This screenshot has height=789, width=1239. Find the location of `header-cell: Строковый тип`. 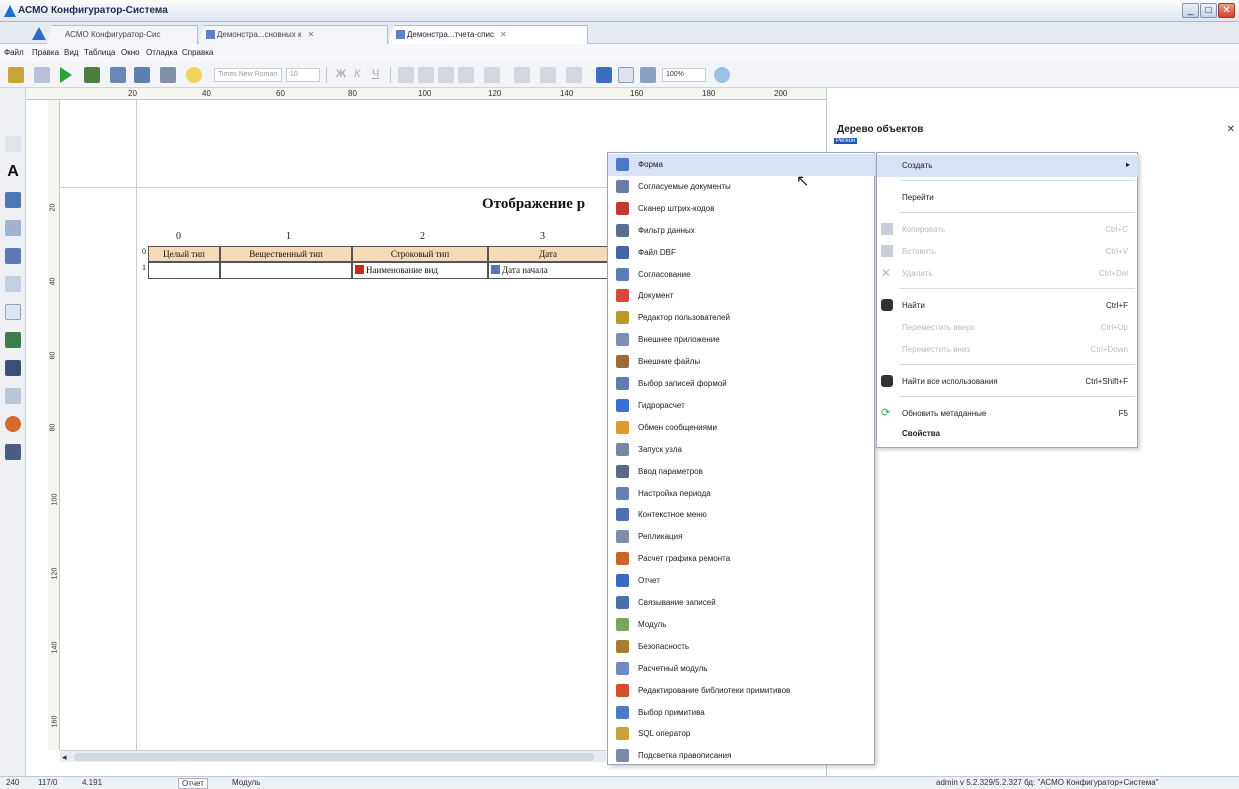

header-cell: Строковый тип is located at coordinates (420, 254).